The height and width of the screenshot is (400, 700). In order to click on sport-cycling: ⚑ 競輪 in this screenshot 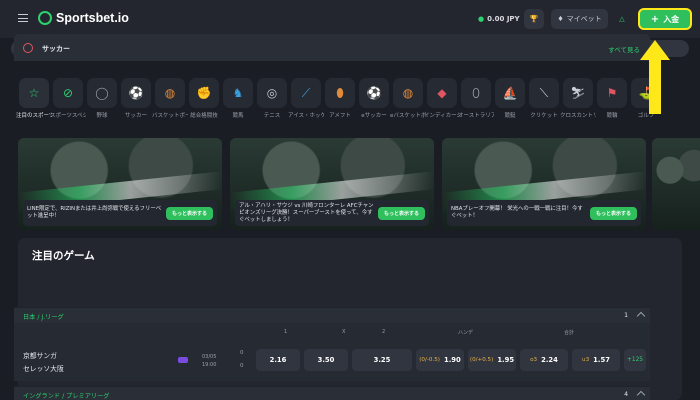, I will do `click(612, 98)`.